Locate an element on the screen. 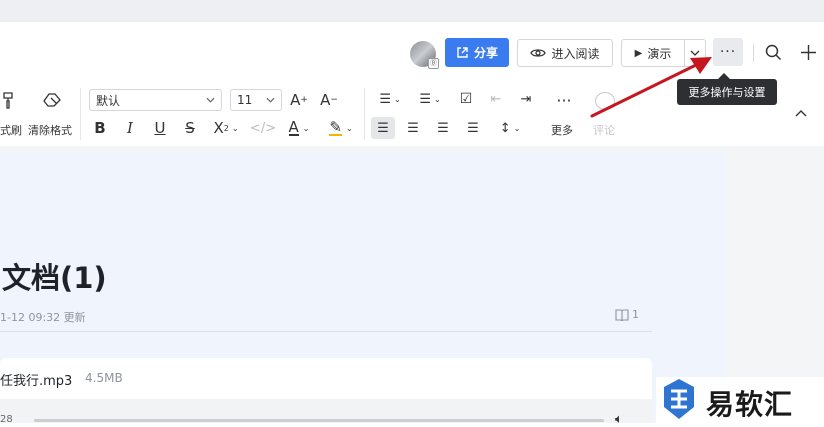 Image resolution: width=824 pixels, height=427 pixels. font-family-value: 默认 is located at coordinates (108, 100).